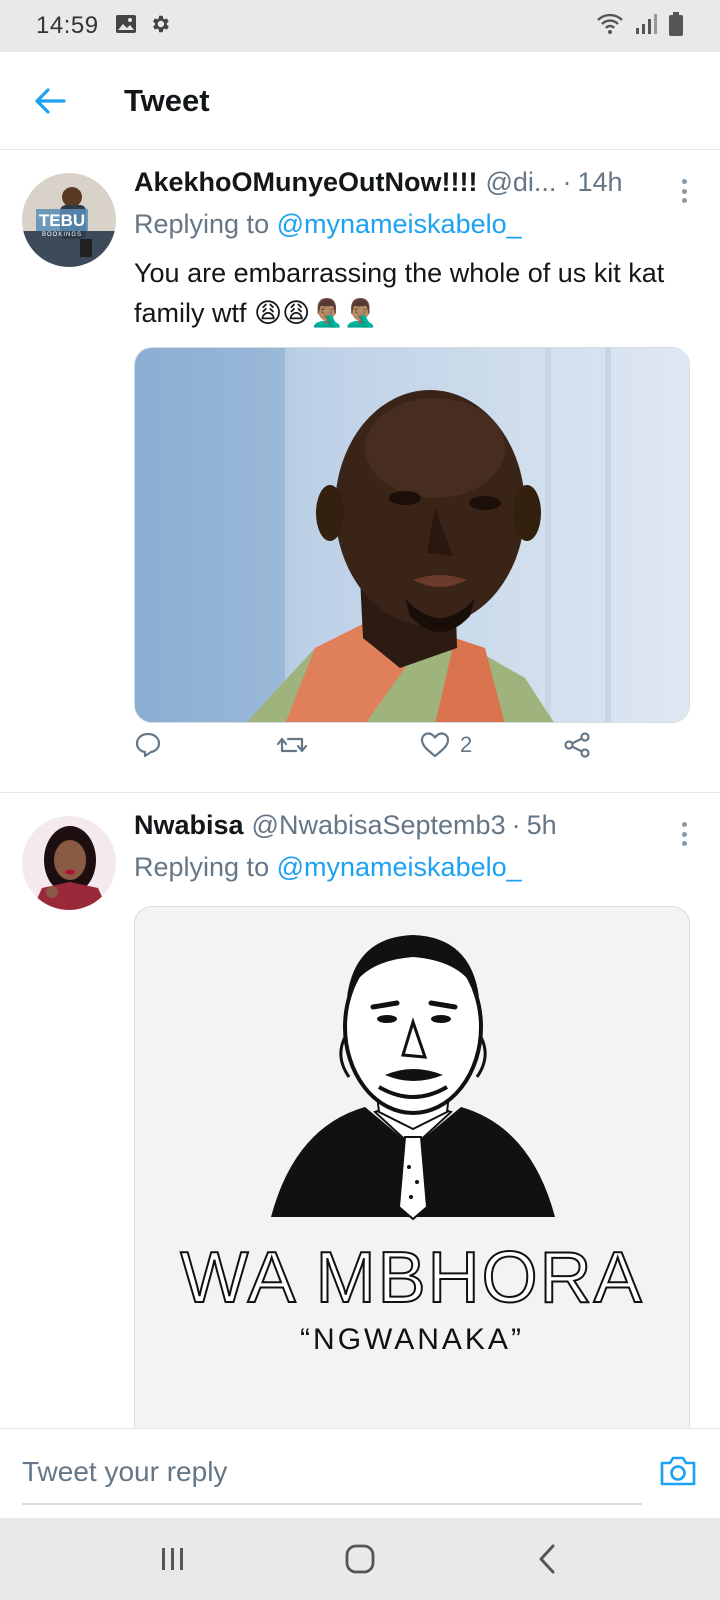 The image size is (720, 1600). What do you see at coordinates (379, 825) in the screenshot?
I see `user-handle: @NwabisaSeptemb3` at bounding box center [379, 825].